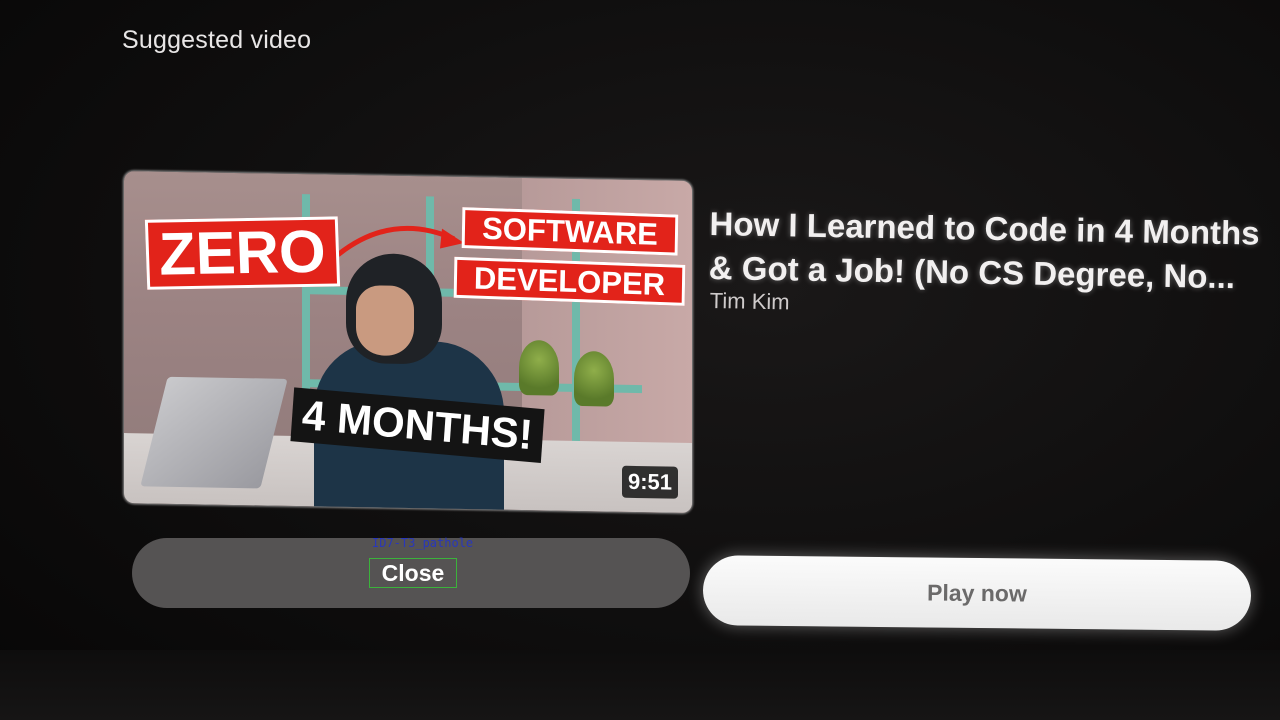 This screenshot has height=720, width=1280. What do you see at coordinates (640, 685) in the screenshot?
I see `screen-bezel` at bounding box center [640, 685].